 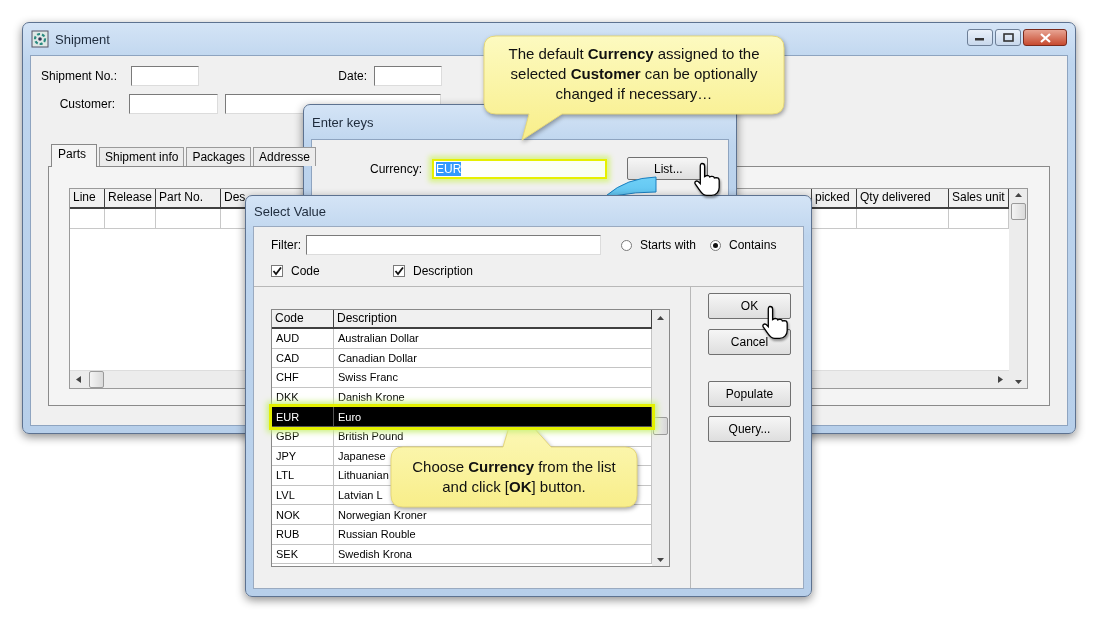 I want to click on list-cell: Australian Dollar, so click(x=493, y=339).